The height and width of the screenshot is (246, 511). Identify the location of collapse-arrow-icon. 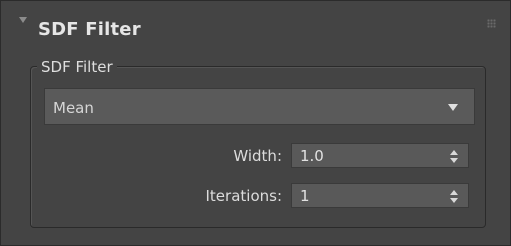
(23, 20).